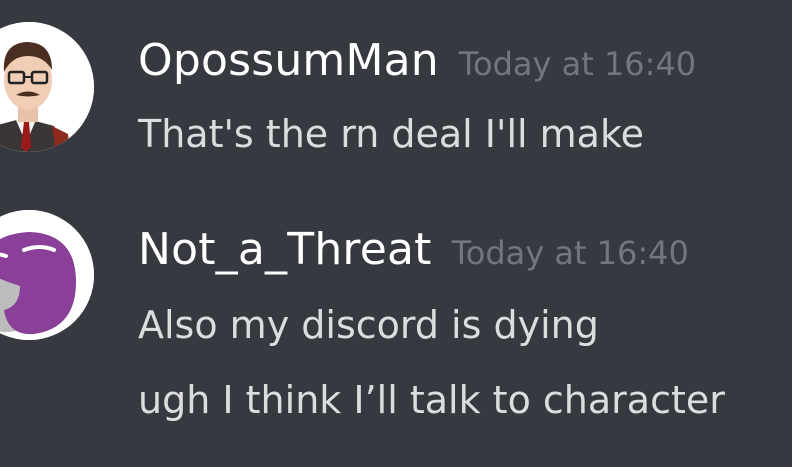 This screenshot has width=792, height=467. What do you see at coordinates (288, 60) in the screenshot?
I see `username: OpossumMan` at bounding box center [288, 60].